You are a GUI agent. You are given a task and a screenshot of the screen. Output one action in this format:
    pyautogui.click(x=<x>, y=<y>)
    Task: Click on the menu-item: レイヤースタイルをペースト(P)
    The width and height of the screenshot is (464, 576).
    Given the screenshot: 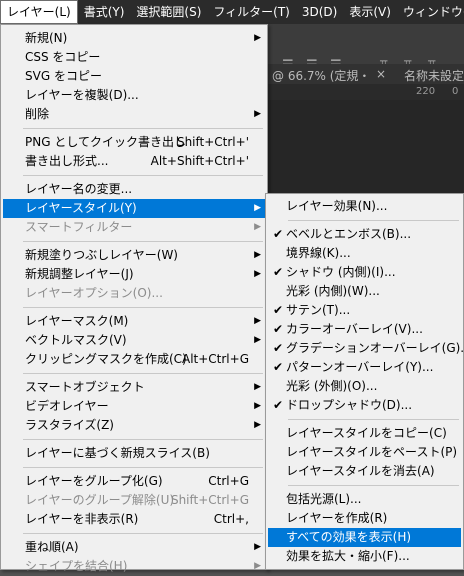 What is the action you would take?
    pyautogui.click(x=364, y=452)
    